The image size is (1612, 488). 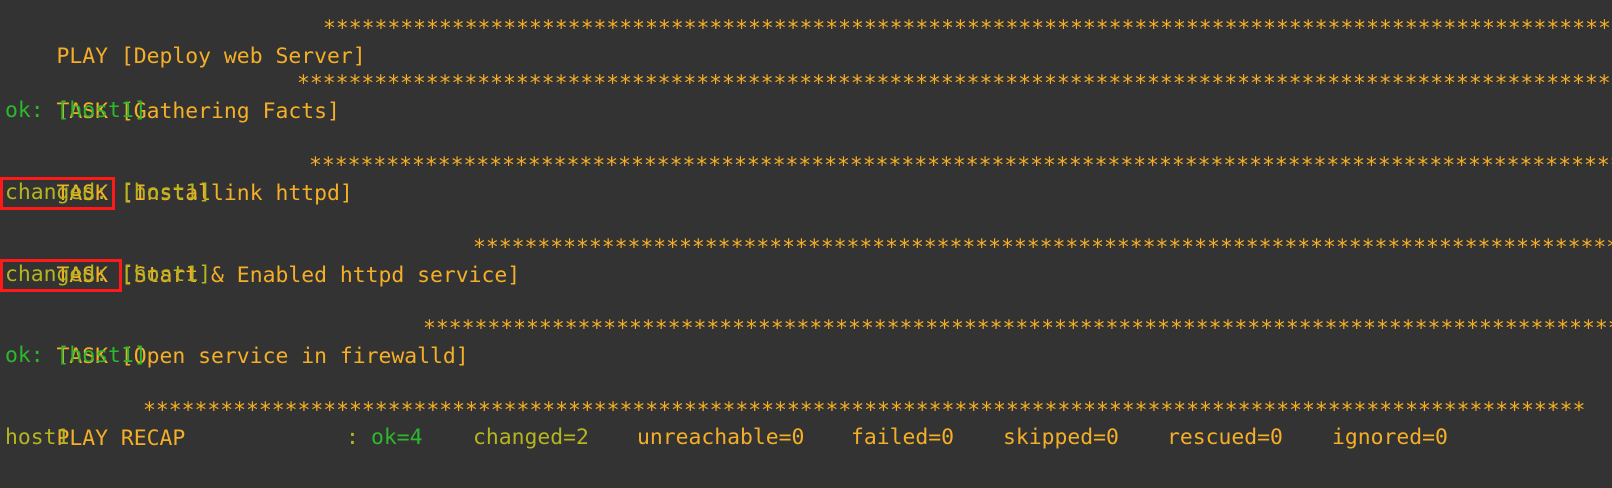 I want to click on task-result-open-firewalld: ok: [host1], so click(x=76, y=356).